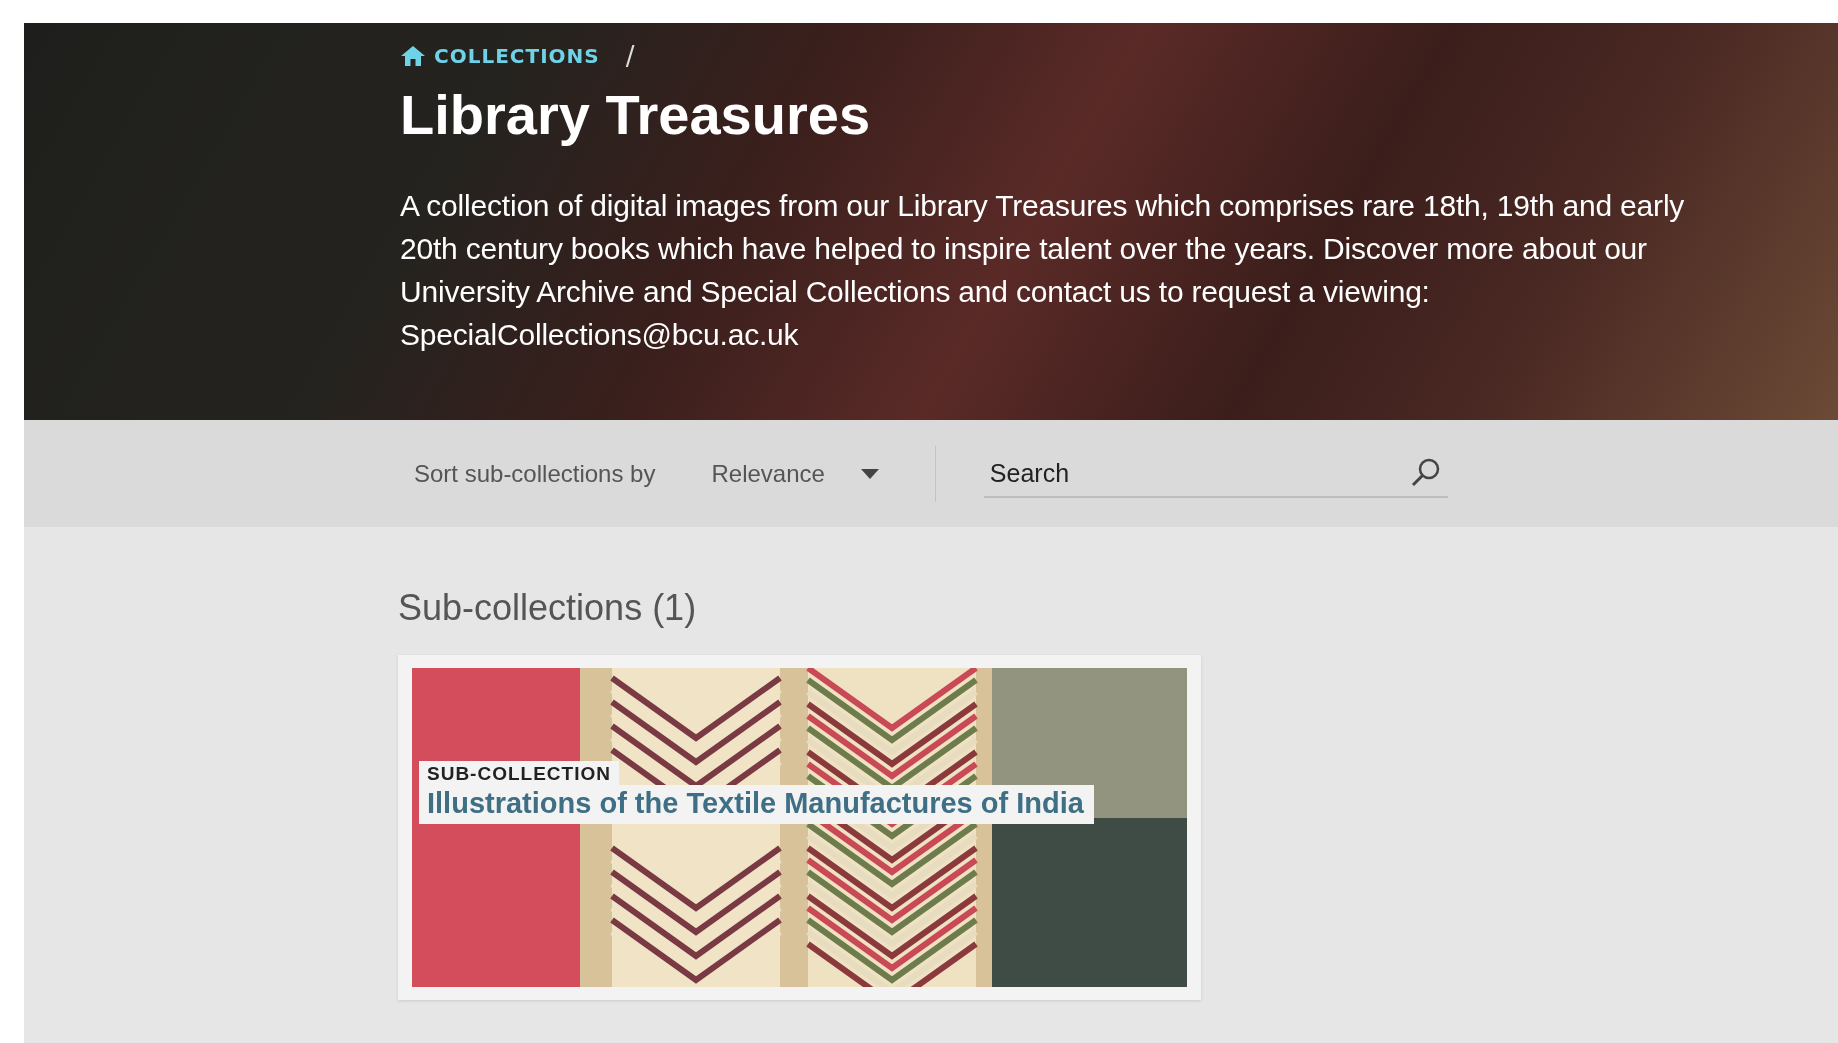  What do you see at coordinates (756, 804) in the screenshot?
I see `card-title: Illustrations of the Textile Manufactures of India` at bounding box center [756, 804].